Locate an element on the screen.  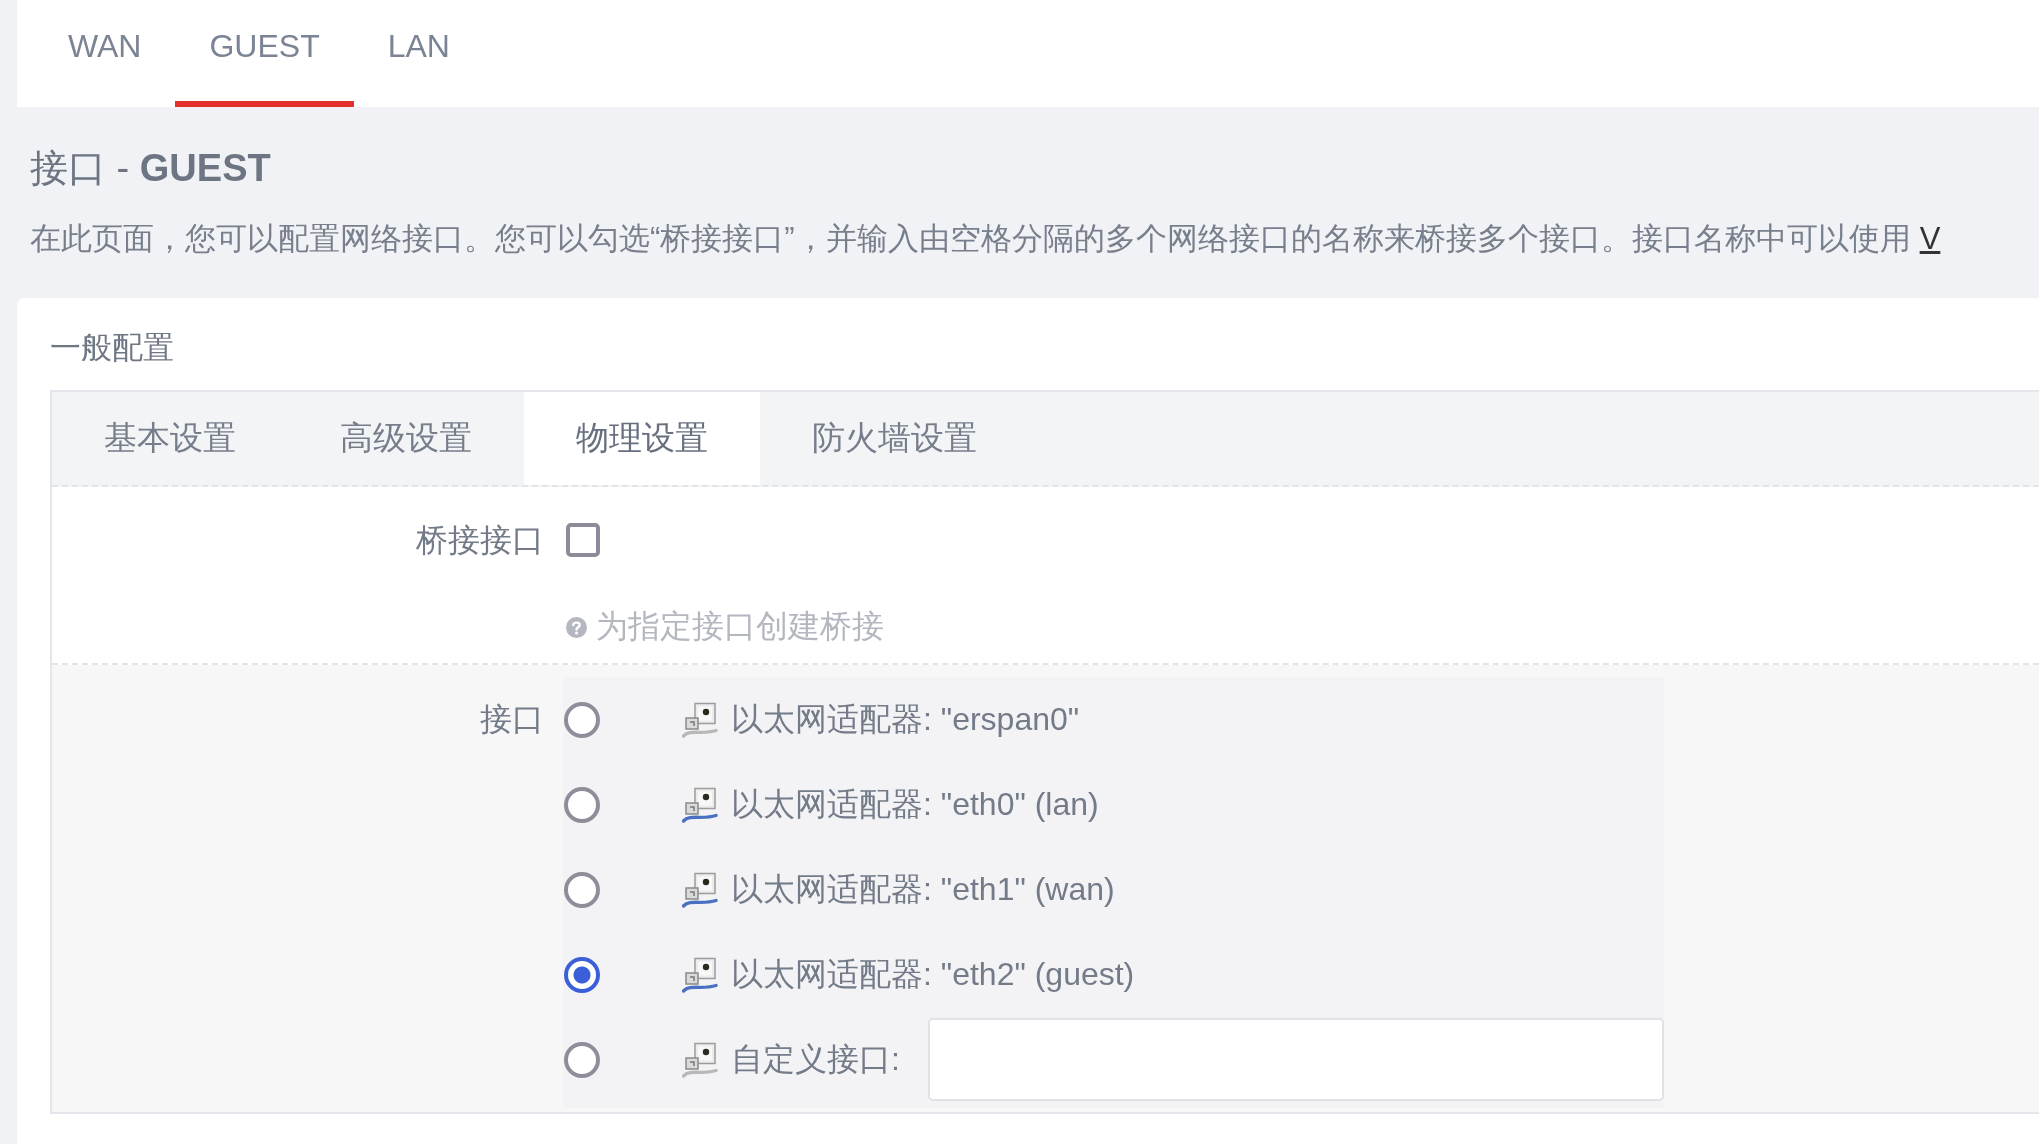
interface-tab: LAN is located at coordinates (418, 53).